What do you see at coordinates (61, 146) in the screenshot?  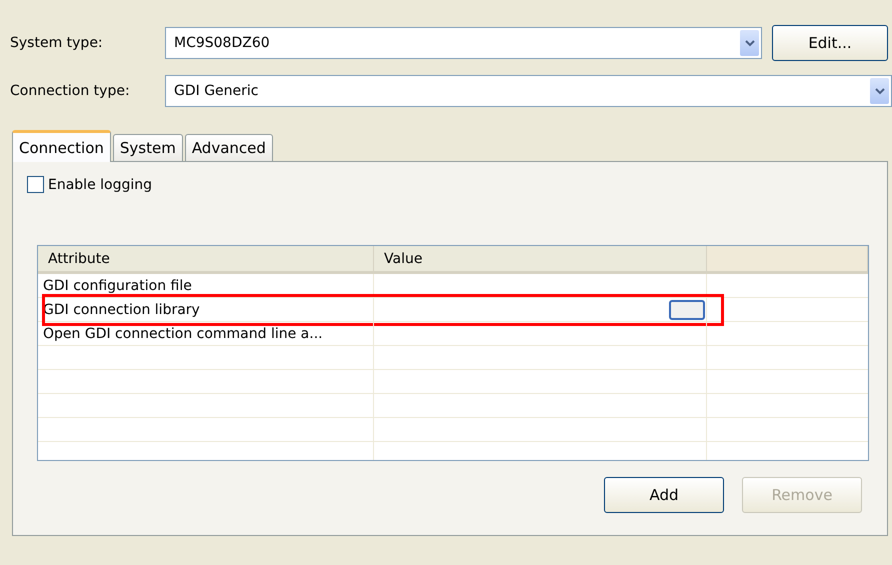 I see `tab: Connection` at bounding box center [61, 146].